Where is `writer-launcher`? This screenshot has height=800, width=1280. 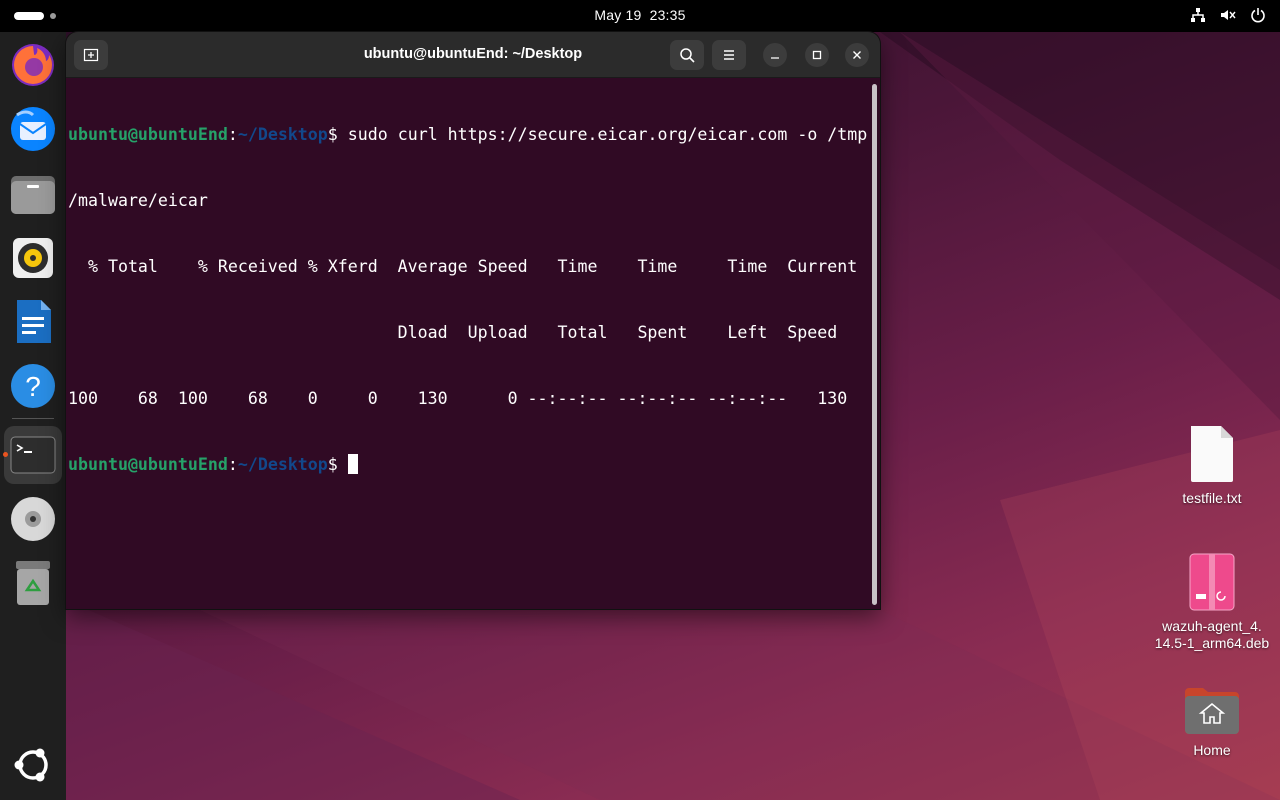 writer-launcher is located at coordinates (33, 322).